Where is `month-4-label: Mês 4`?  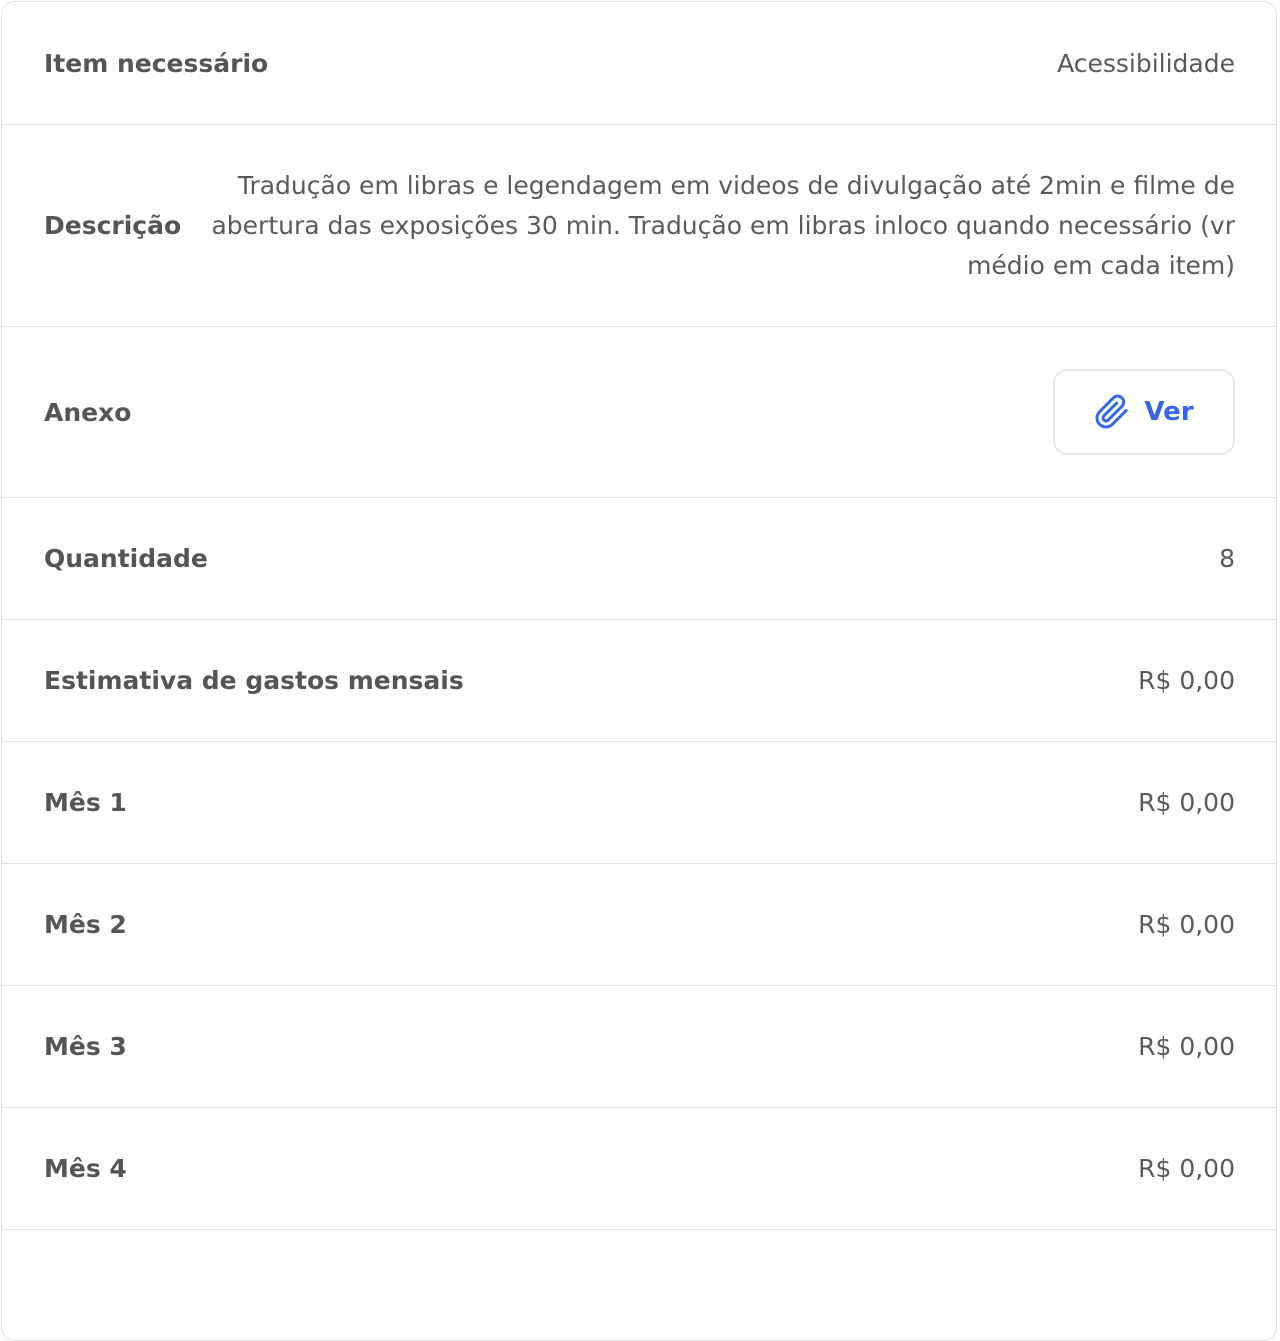
month-4-label: Mês 4 is located at coordinates (85, 1168).